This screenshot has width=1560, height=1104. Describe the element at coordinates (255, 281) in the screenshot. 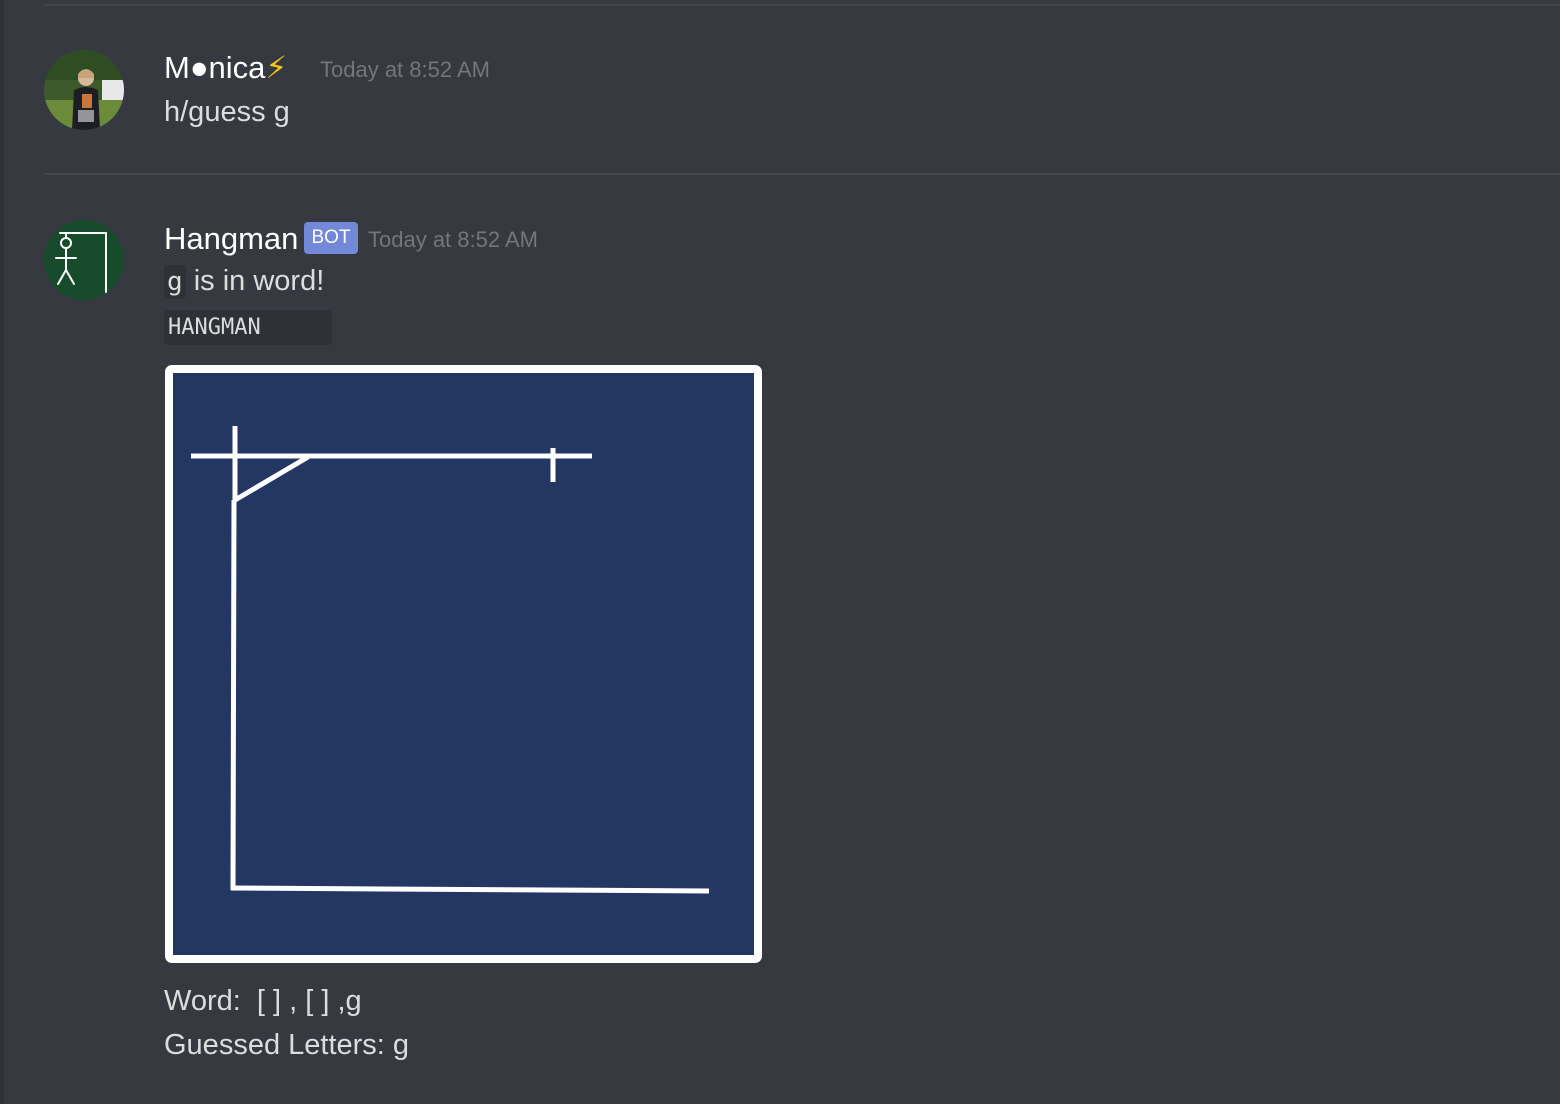

I see `message-content-rest: is in word!` at that location.